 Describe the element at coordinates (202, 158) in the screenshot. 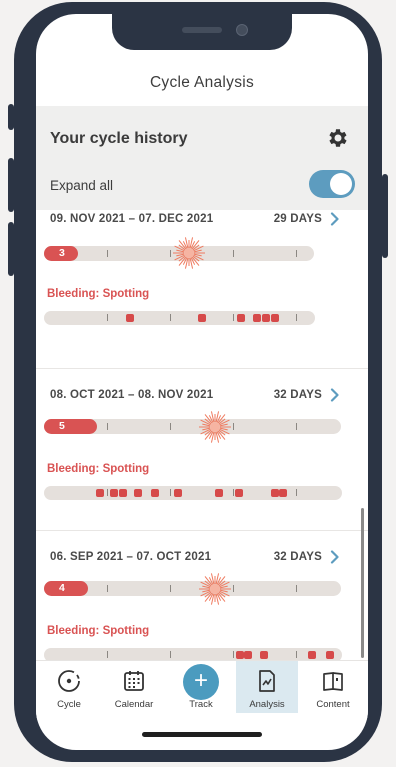

I see `cycle-history-header: Your cycle history Expand all` at that location.